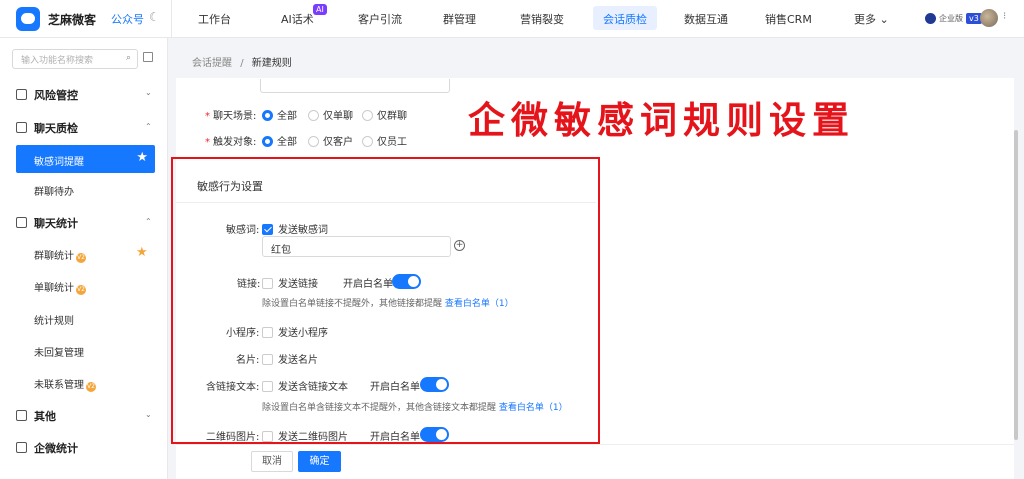 Image resolution: width=1024 pixels, height=479 pixels. What do you see at coordinates (47, 95) in the screenshot?
I see `sidebar-group-risk: 风险管控` at bounding box center [47, 95].